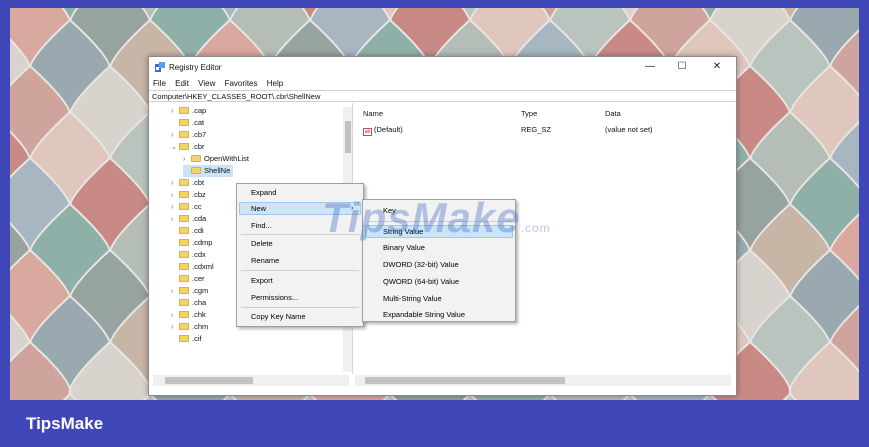 Image resolution: width=869 pixels, height=447 pixels. I want to click on tree-item: .cdxml, so click(192, 267).